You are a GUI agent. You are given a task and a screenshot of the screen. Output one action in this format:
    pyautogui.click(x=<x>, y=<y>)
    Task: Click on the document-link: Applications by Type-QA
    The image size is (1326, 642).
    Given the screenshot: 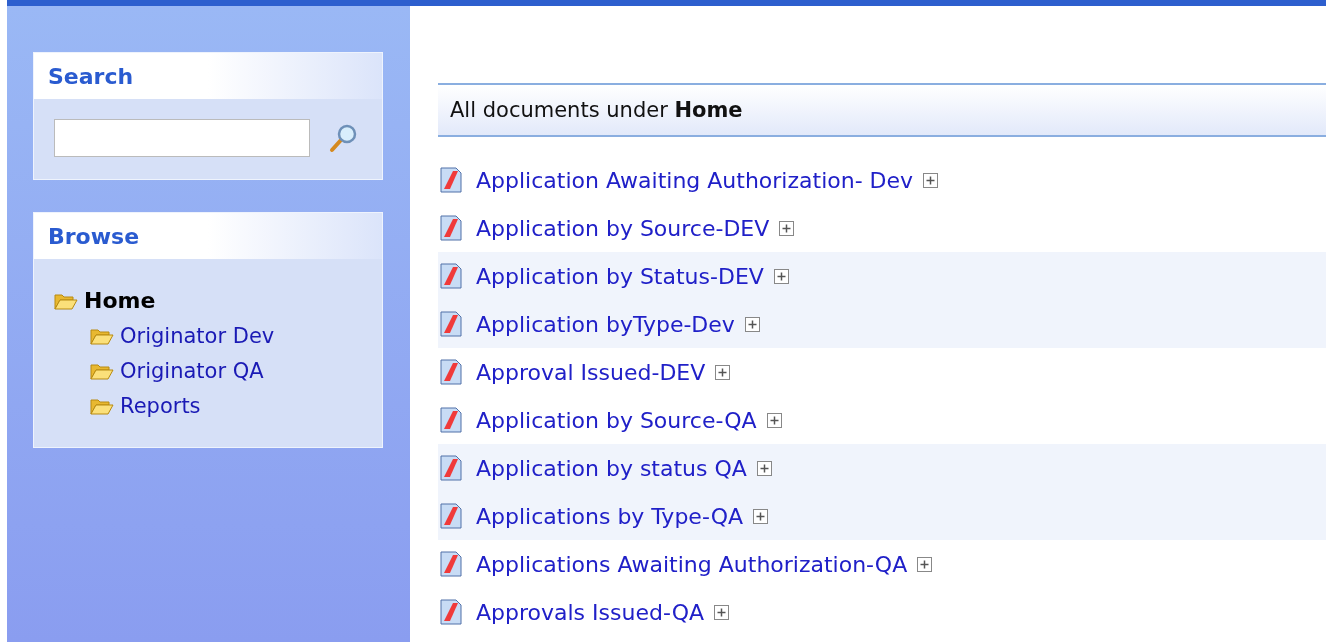 What is the action you would take?
    pyautogui.click(x=609, y=516)
    